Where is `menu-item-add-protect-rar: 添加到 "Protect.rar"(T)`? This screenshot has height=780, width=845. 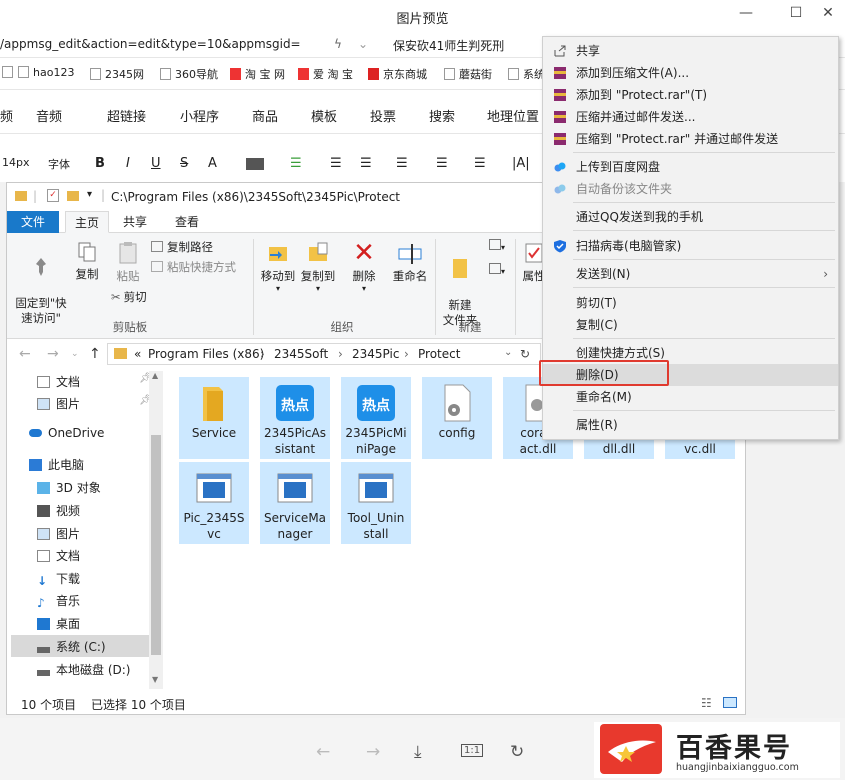 menu-item-add-protect-rar: 添加到 "Protect.rar"(T) is located at coordinates (690, 95).